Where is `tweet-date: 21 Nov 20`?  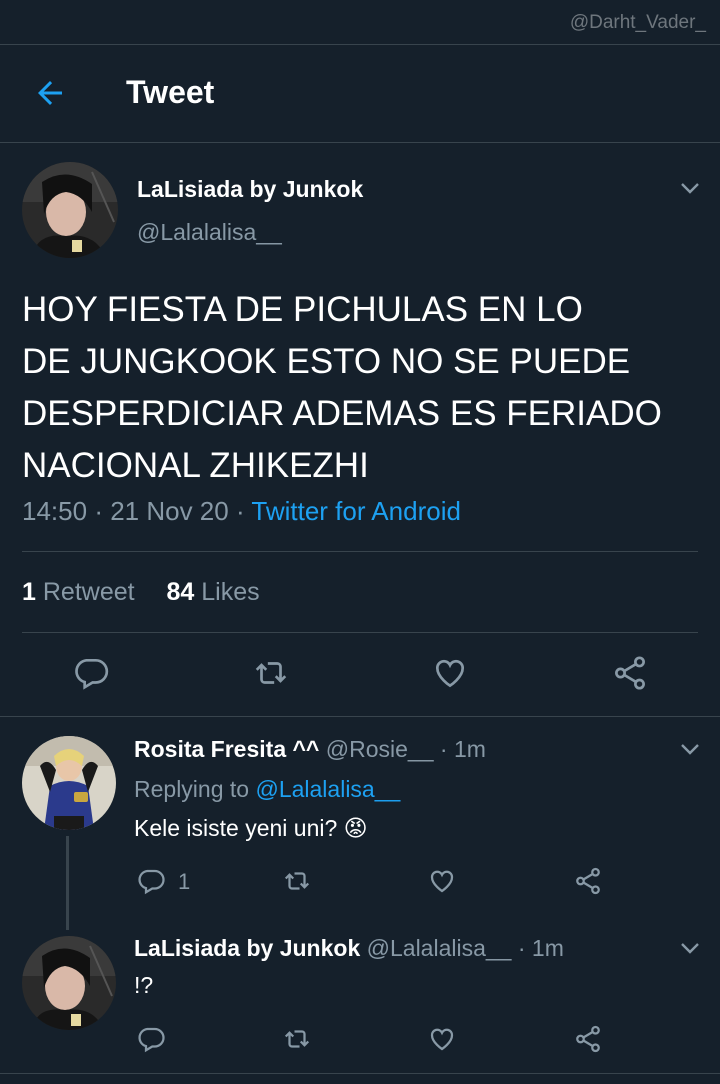 tweet-date: 21 Nov 20 is located at coordinates (169, 511).